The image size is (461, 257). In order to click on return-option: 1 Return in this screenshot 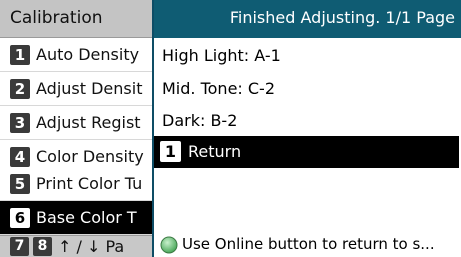, I will do `click(306, 152)`.